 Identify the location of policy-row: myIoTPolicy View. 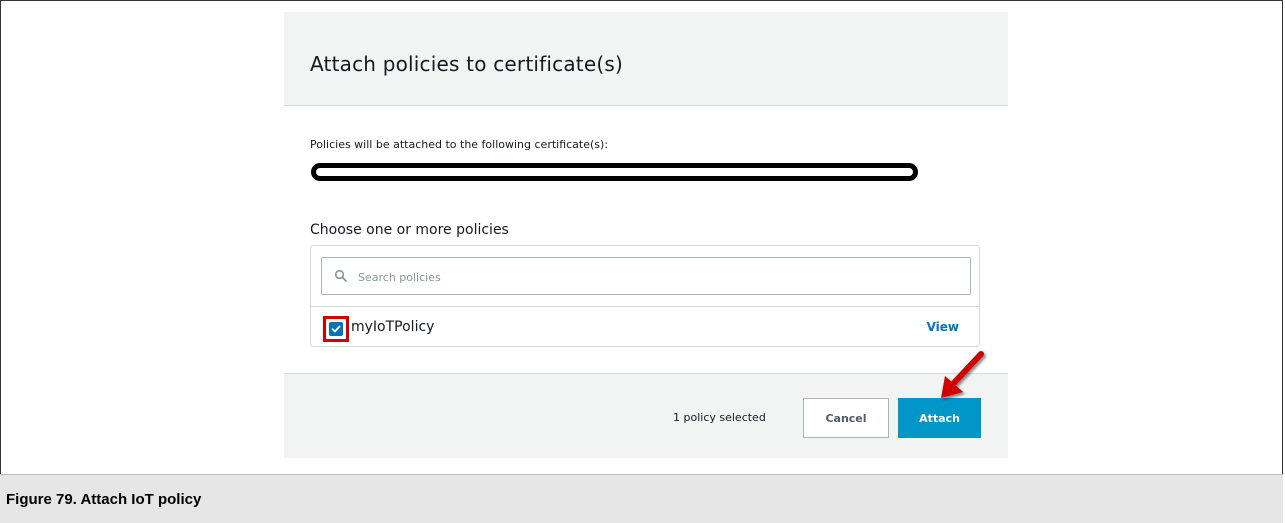
(645, 326).